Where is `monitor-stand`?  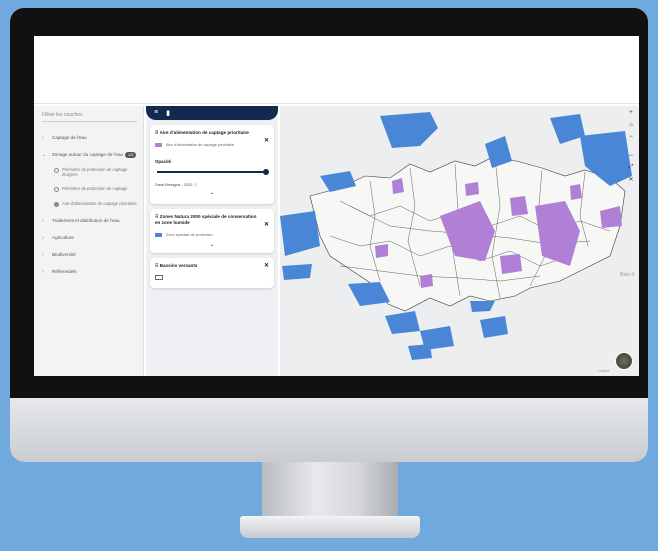
monitor-stand is located at coordinates (330, 493).